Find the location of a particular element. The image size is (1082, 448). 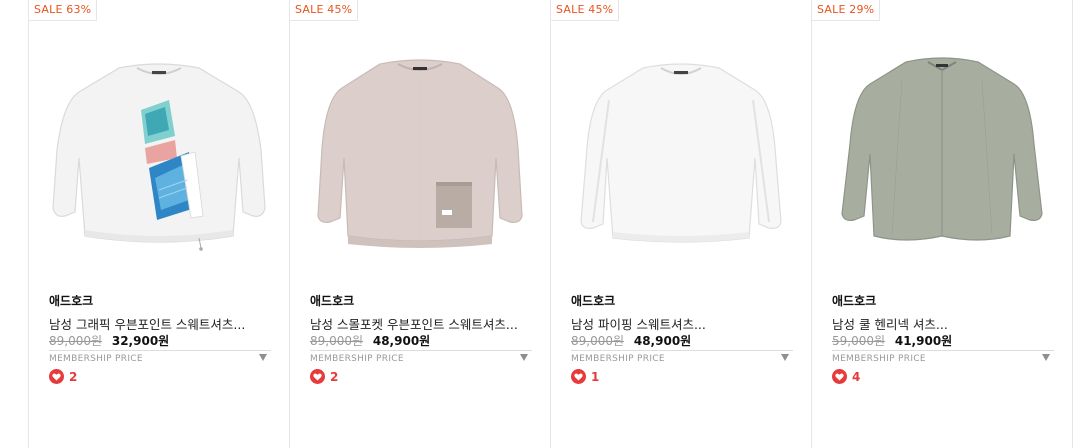

like-button: 4 is located at coordinates (846, 376).